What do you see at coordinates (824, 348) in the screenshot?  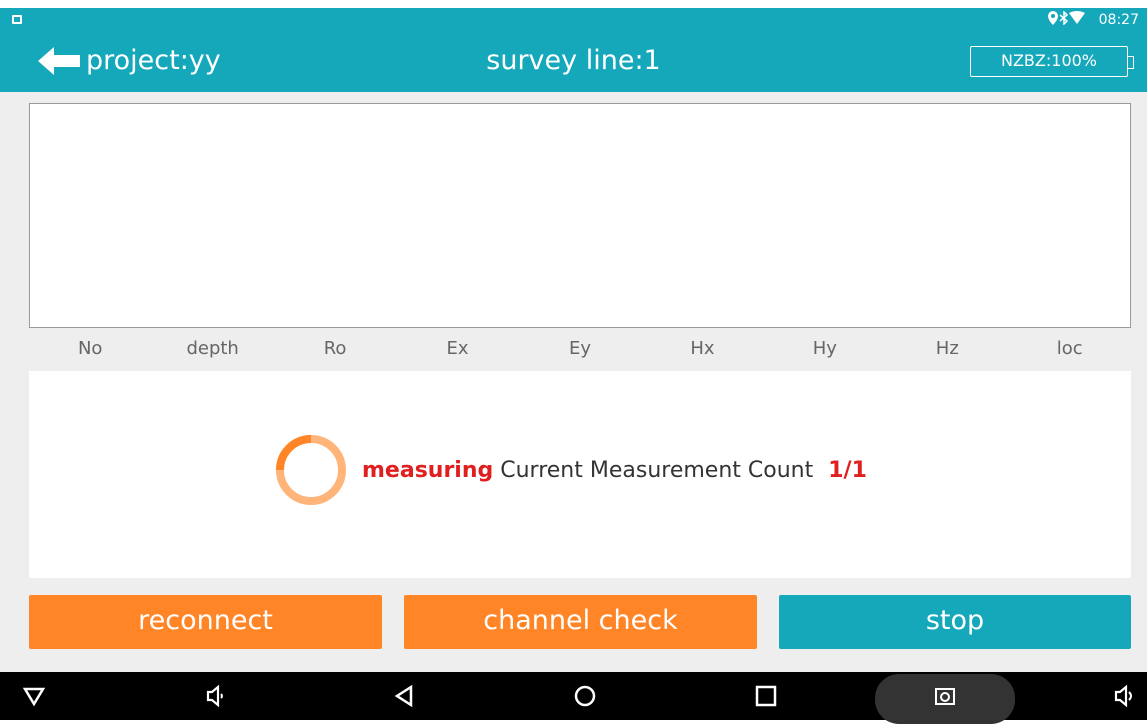 I see `column-header: Hy` at bounding box center [824, 348].